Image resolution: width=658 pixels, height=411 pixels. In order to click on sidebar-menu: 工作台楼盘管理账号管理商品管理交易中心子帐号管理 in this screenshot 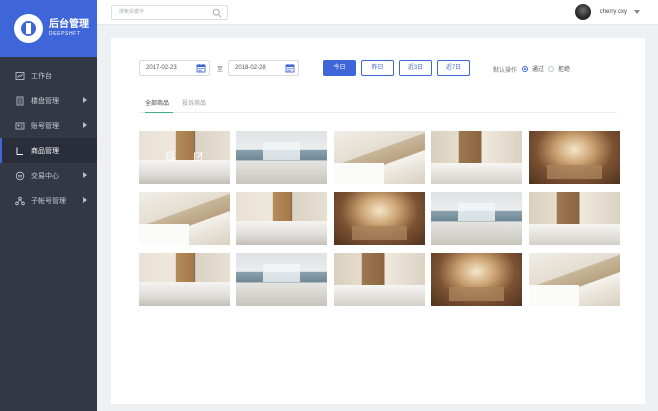, I will do `click(48, 138)`.